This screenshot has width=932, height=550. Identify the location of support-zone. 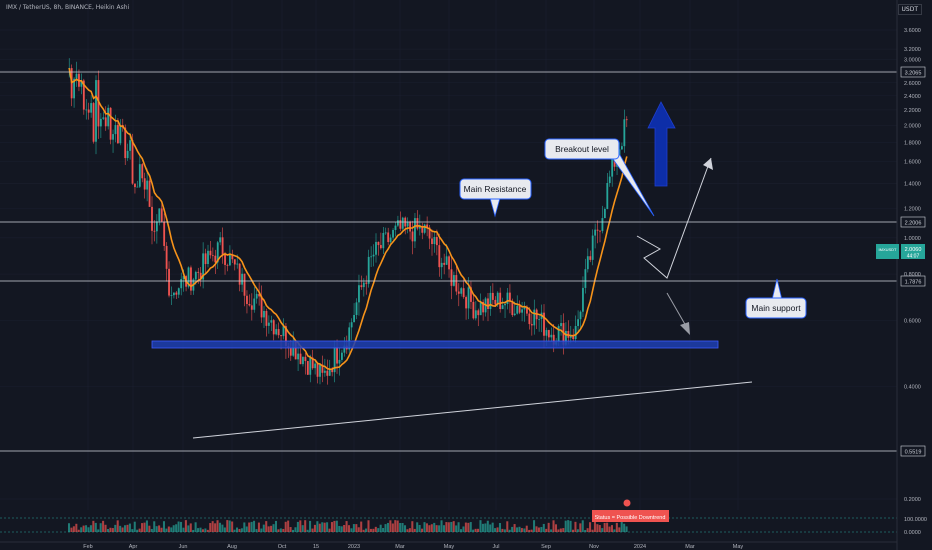
(435, 344).